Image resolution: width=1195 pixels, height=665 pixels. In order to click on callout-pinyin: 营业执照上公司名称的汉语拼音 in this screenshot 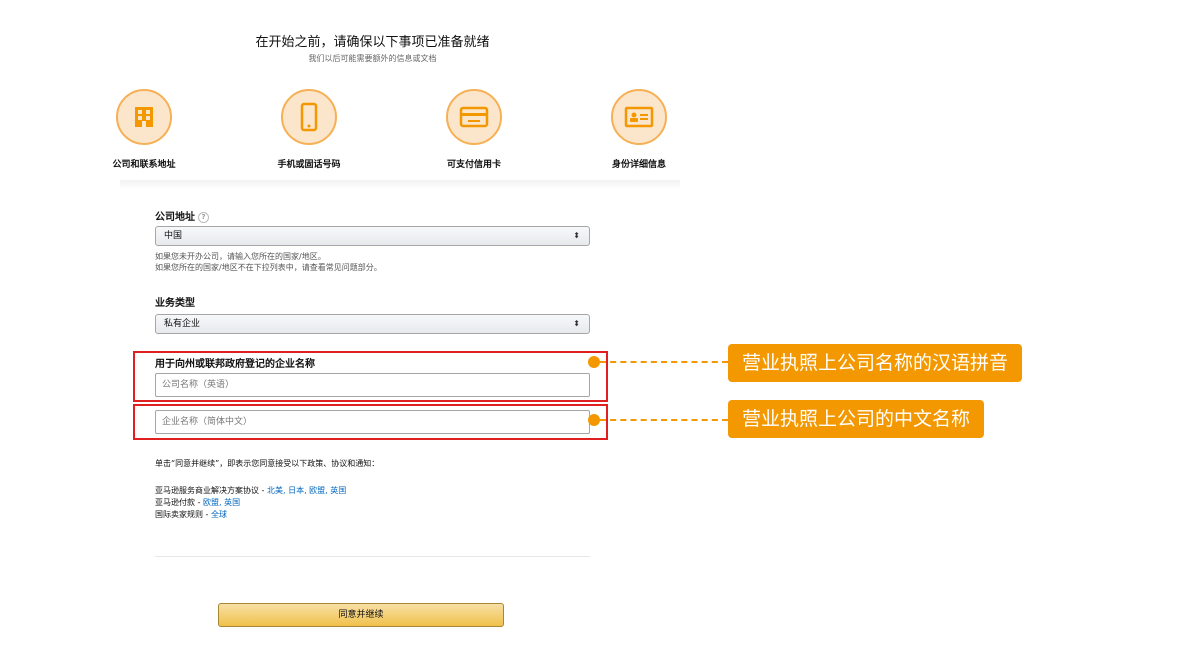, I will do `click(875, 363)`.